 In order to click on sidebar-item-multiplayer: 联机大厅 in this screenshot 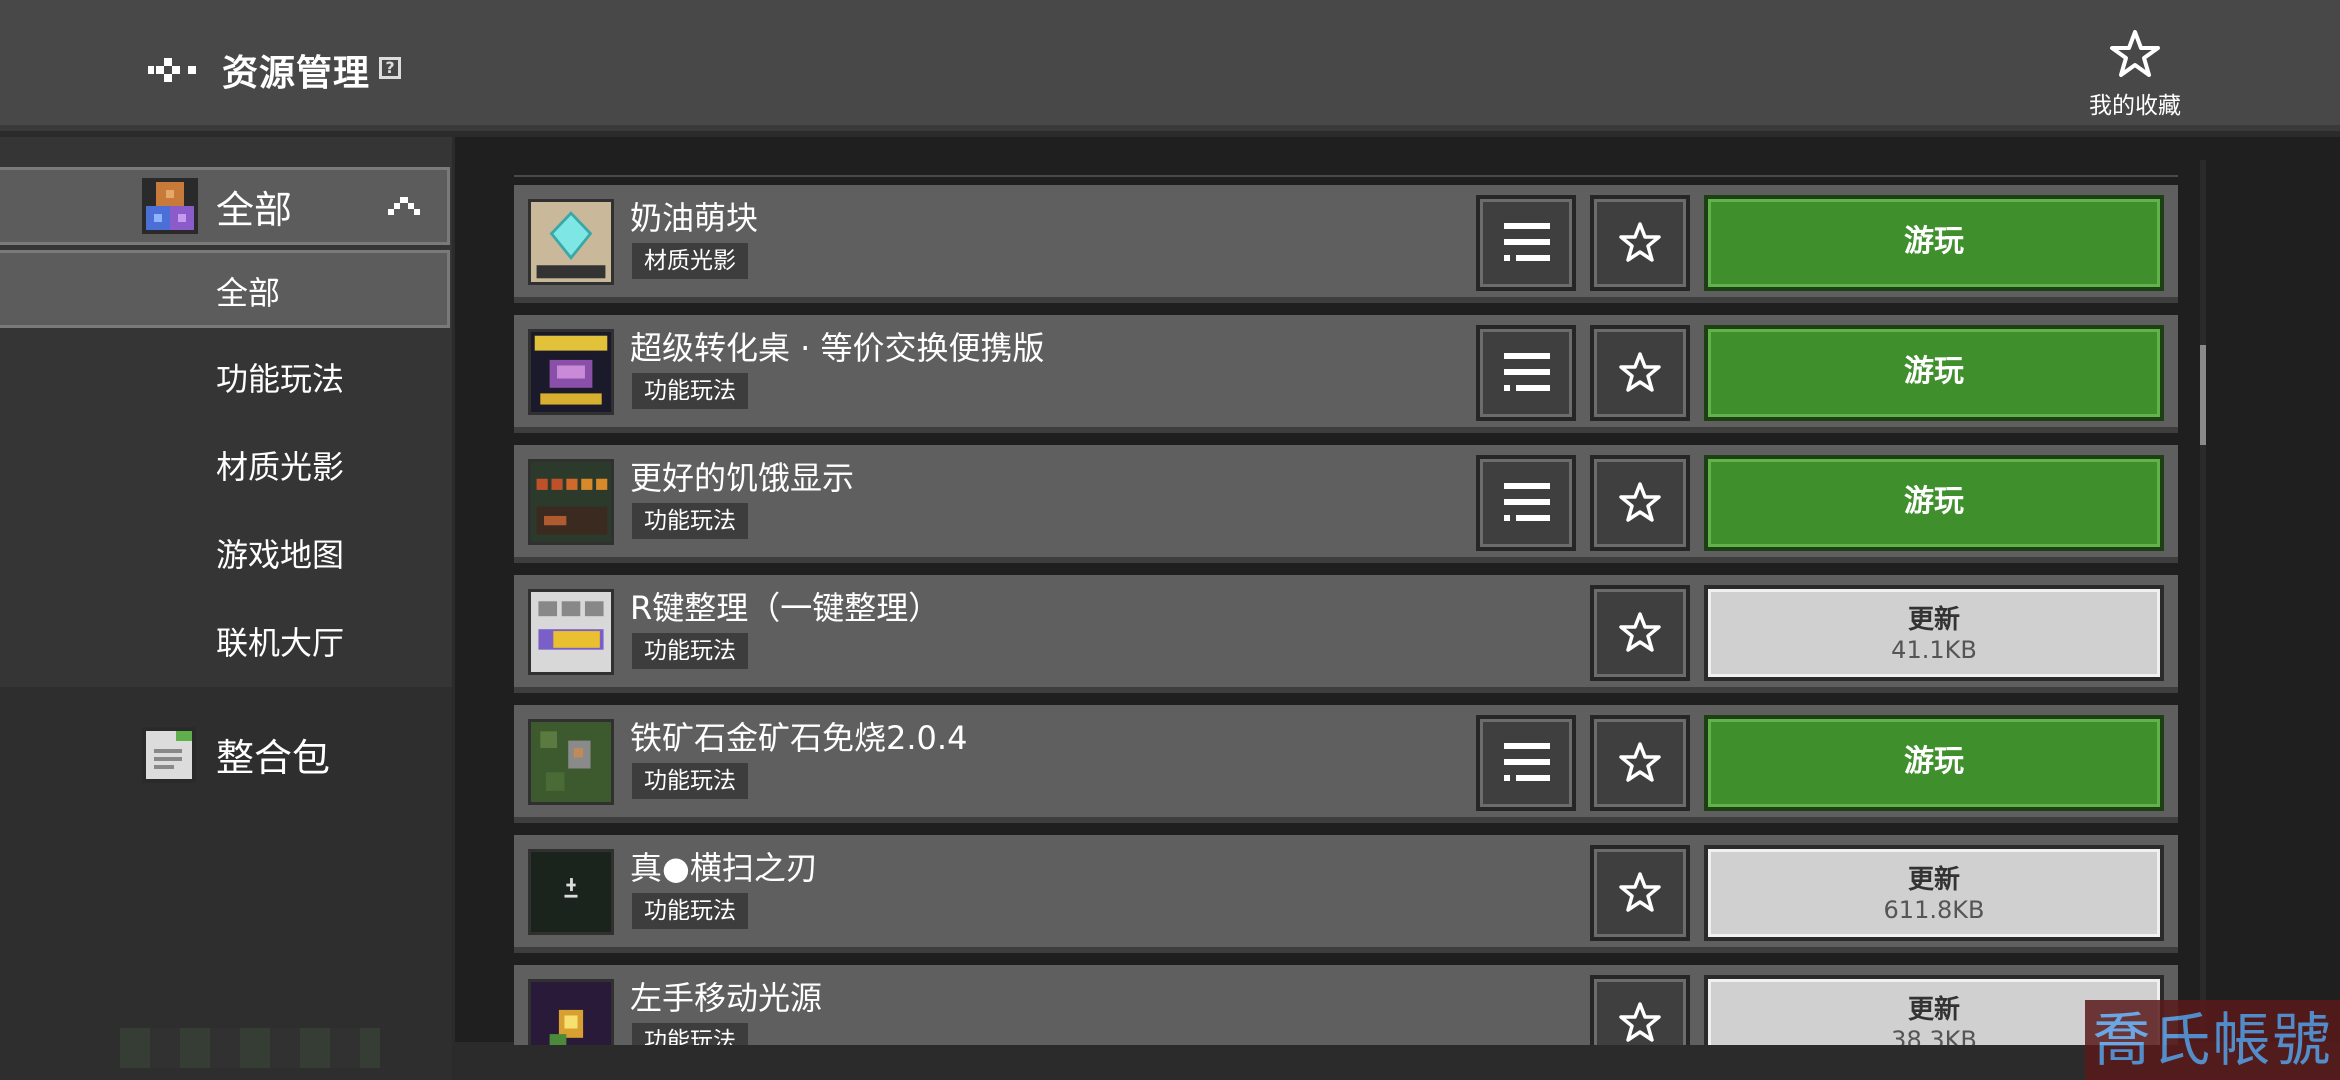, I will do `click(226, 639)`.